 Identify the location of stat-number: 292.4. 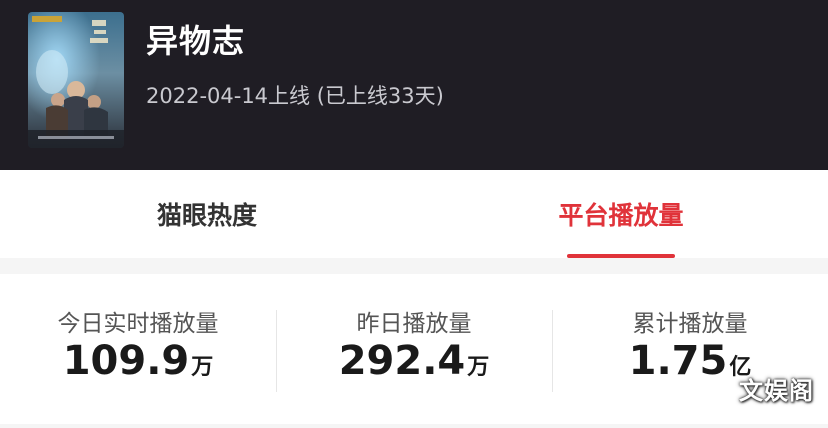
(402, 361).